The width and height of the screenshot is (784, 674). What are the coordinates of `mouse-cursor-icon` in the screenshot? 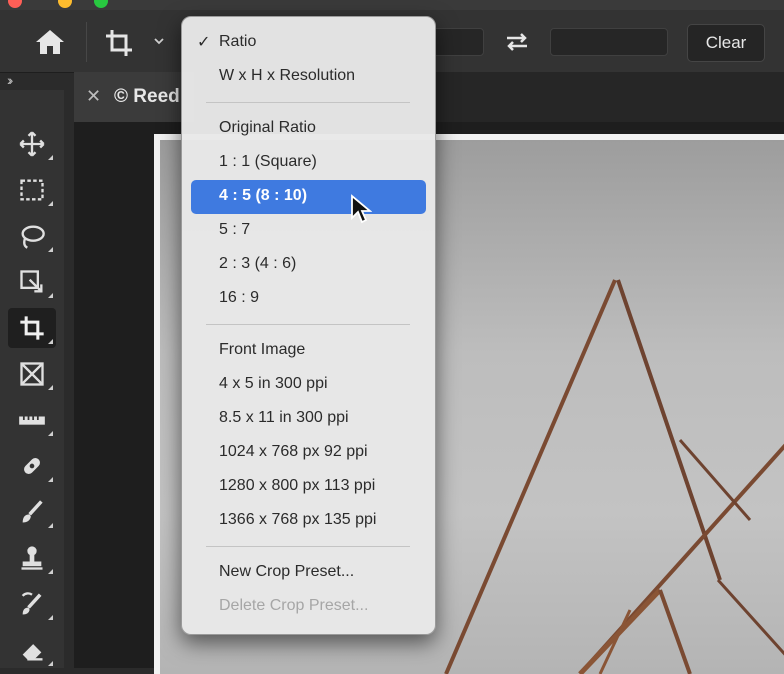 It's located at (361, 212).